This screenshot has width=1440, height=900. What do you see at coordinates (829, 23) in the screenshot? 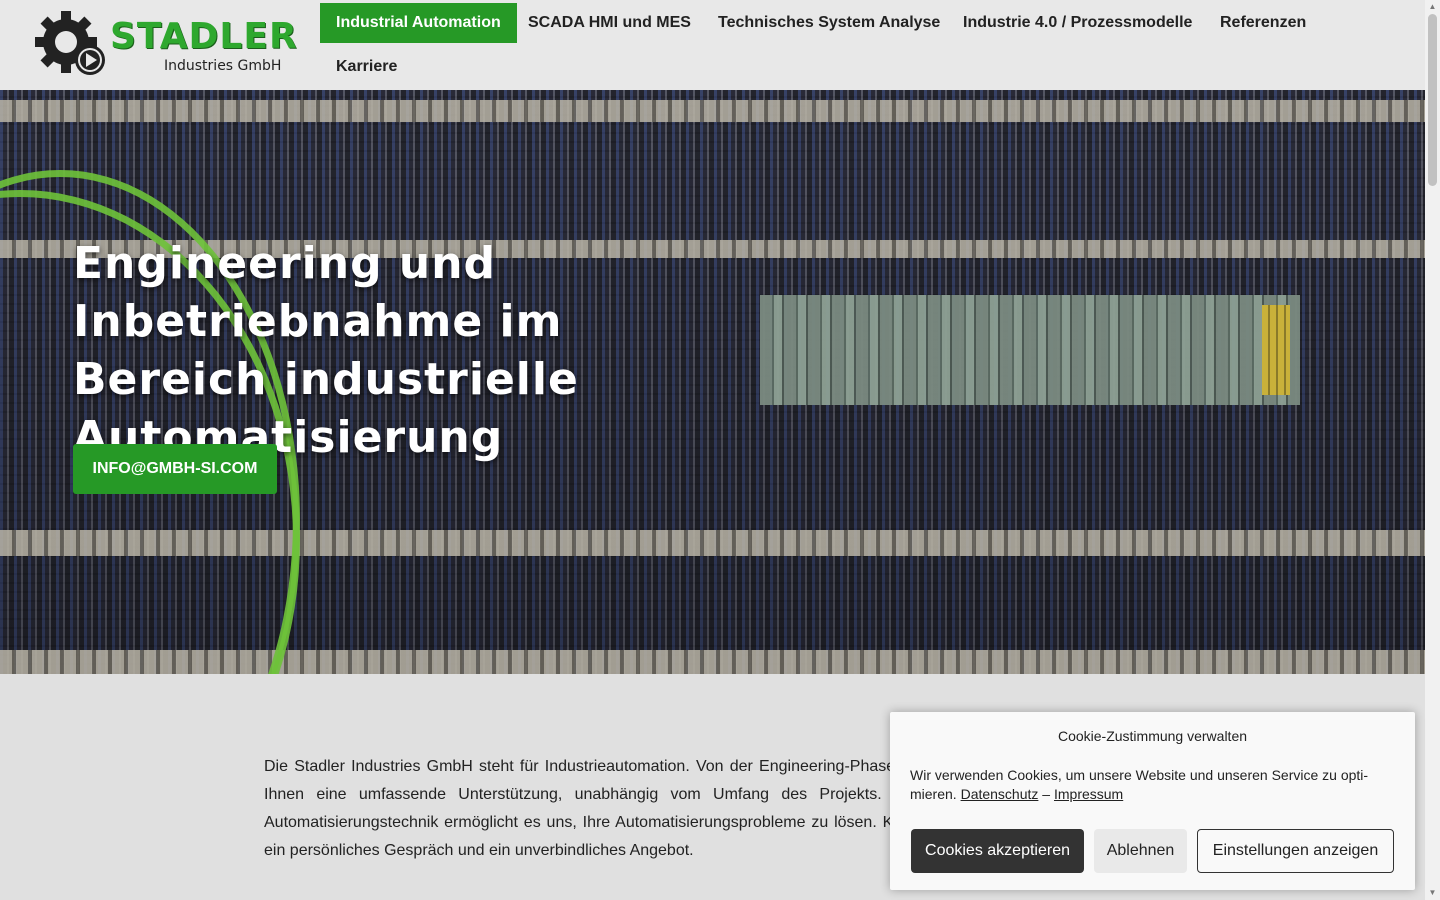
I see `nav-item-system-analyse: Technisches System Analyse` at bounding box center [829, 23].